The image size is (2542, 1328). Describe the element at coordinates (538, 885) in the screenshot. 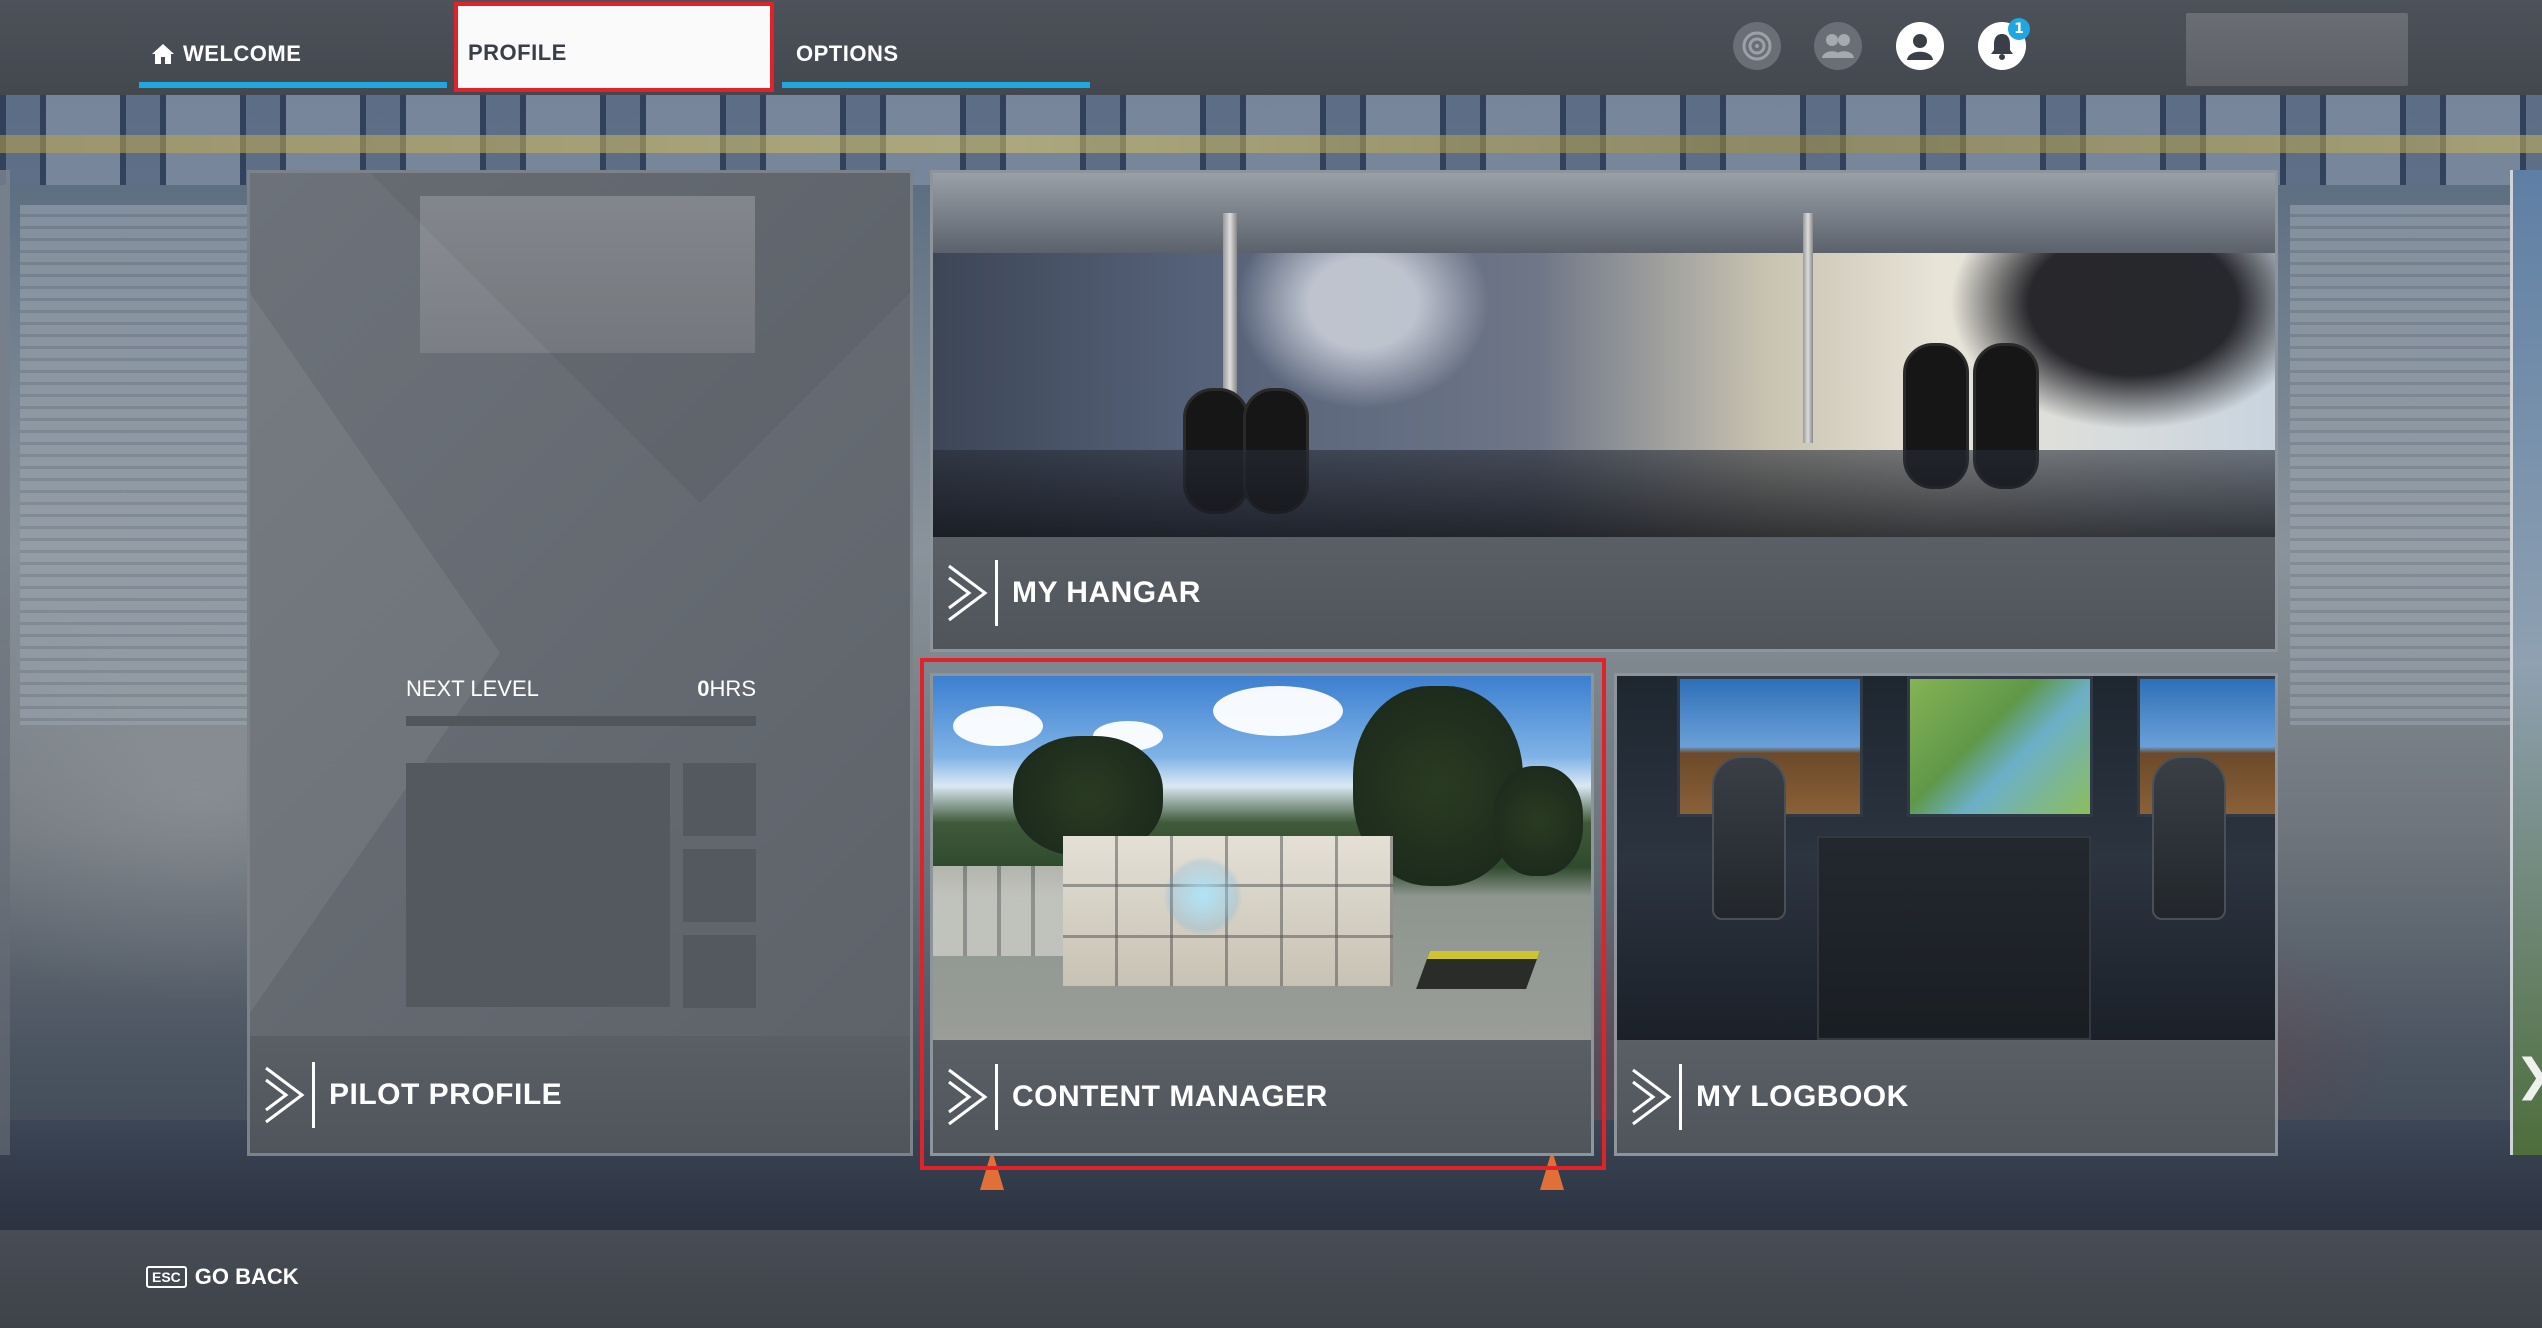

I see `stat-panel-main` at that location.